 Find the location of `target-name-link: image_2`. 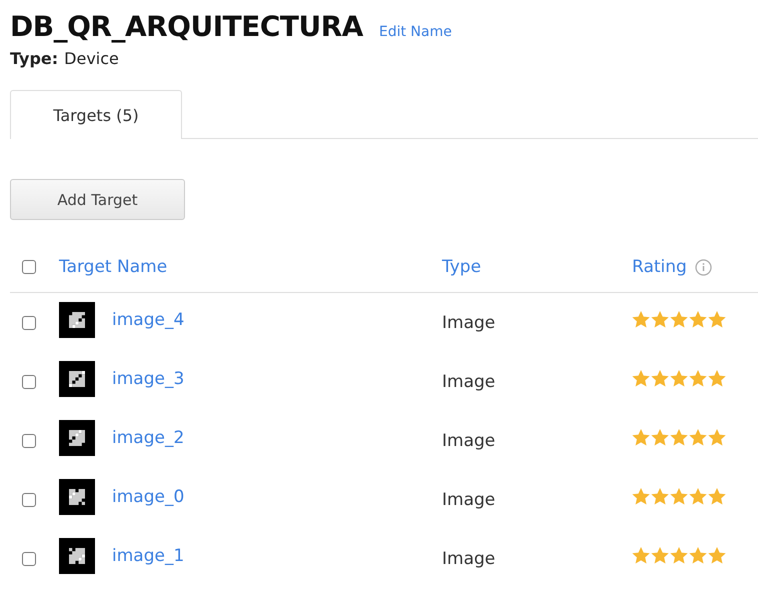

target-name-link: image_2 is located at coordinates (277, 438).